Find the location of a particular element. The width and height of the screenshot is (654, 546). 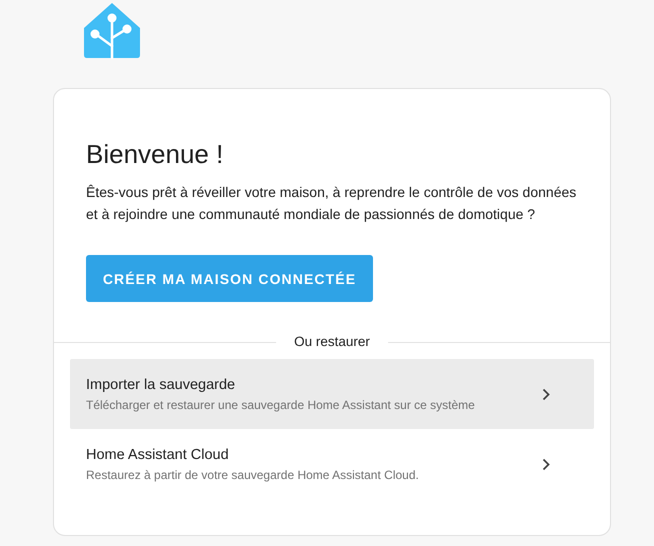

option-title: Importer la sauvegarde is located at coordinates (161, 384).